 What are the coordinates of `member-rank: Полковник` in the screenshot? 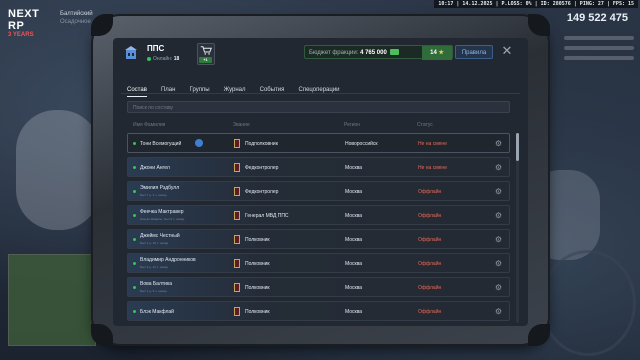 It's located at (257, 312).